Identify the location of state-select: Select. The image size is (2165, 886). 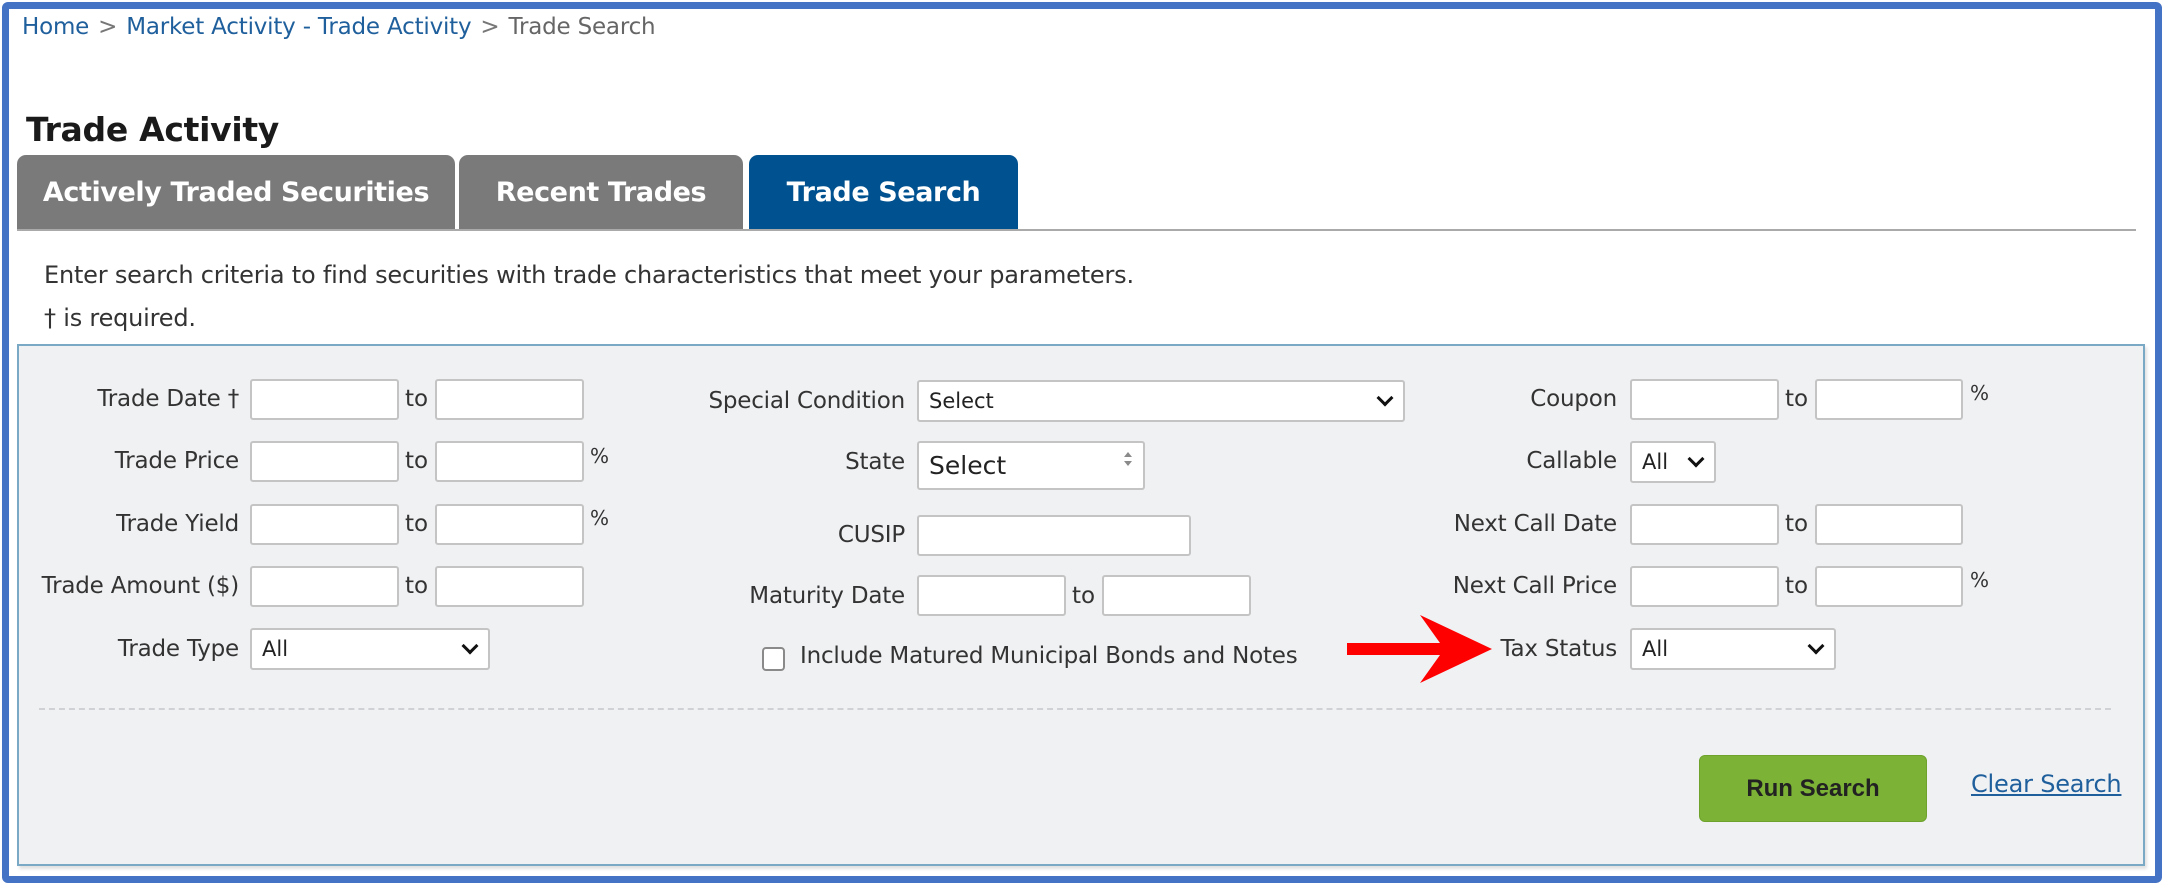
(1031, 465).